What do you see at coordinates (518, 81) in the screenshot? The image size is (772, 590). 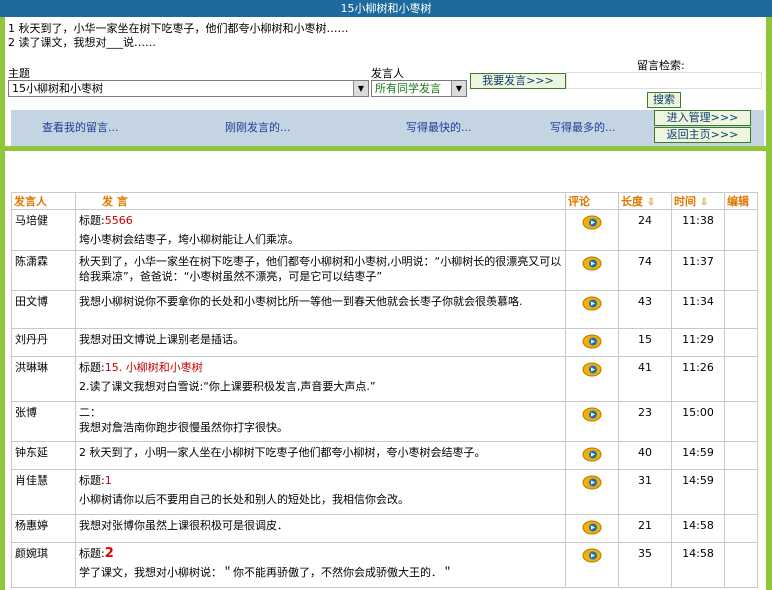 I see `post-message-button: 我要发言>>>` at bounding box center [518, 81].